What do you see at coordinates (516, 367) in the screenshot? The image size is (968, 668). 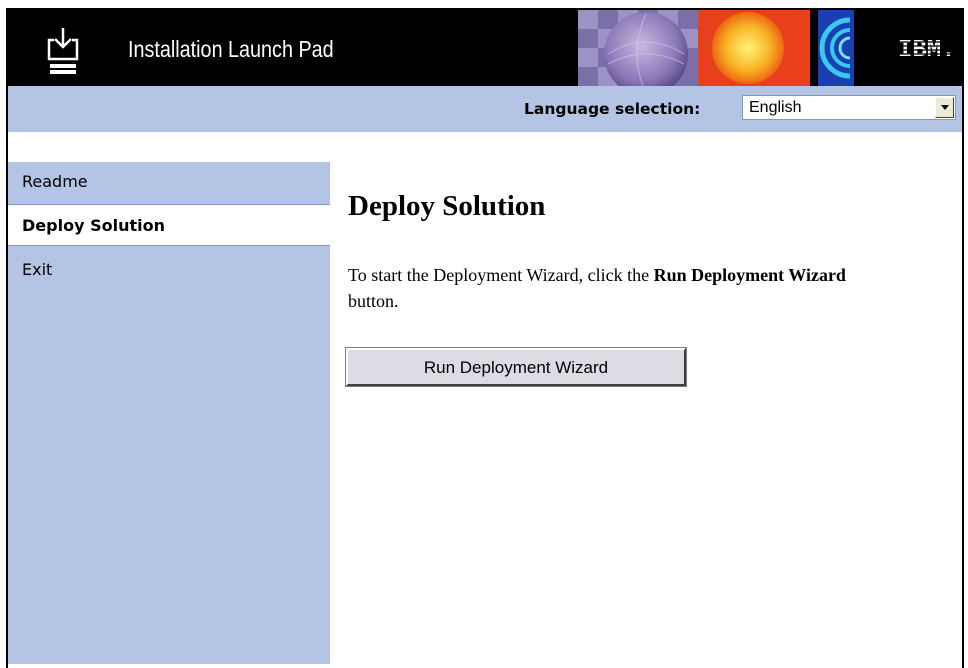 I see `run-deployment-wizard-button: Run Deployment Wizard` at bounding box center [516, 367].